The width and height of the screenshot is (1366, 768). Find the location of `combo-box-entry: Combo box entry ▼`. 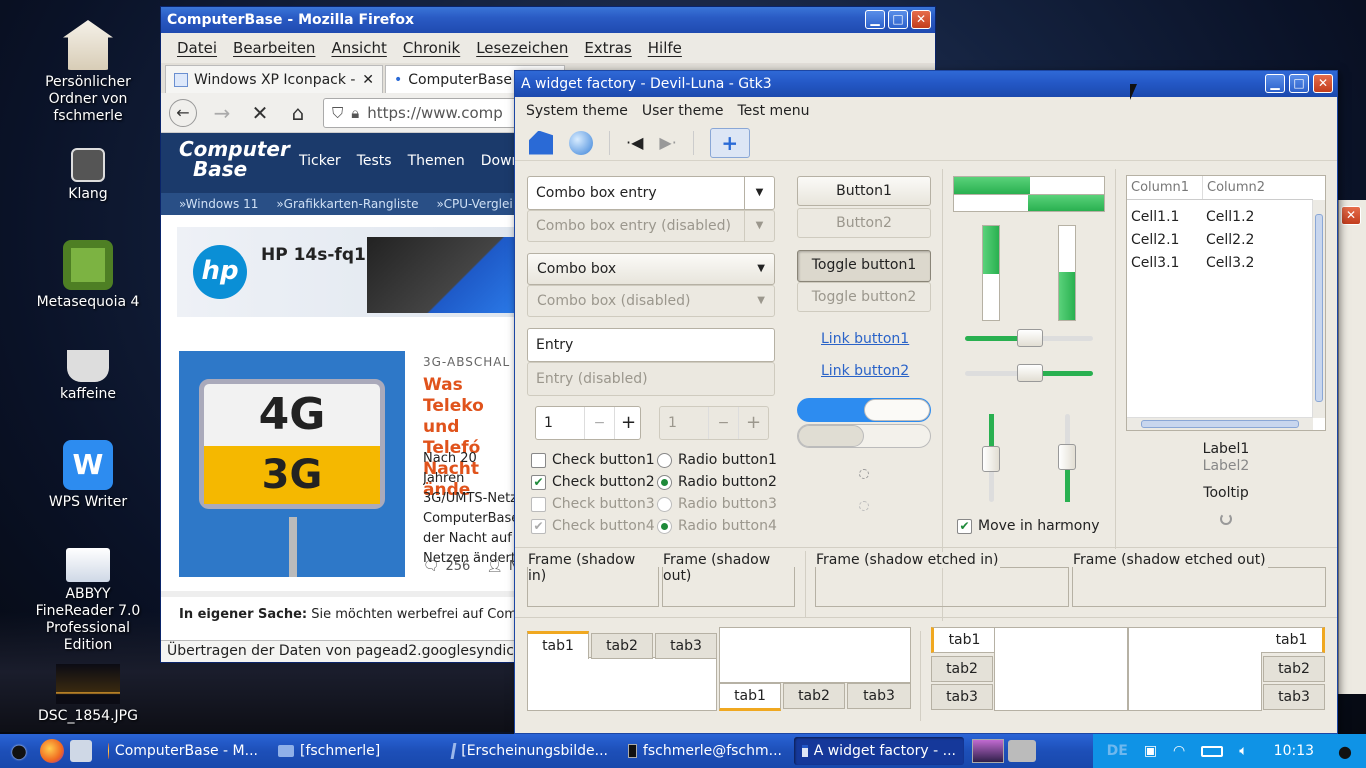

combo-box-entry: Combo box entry ▼ is located at coordinates (651, 193).